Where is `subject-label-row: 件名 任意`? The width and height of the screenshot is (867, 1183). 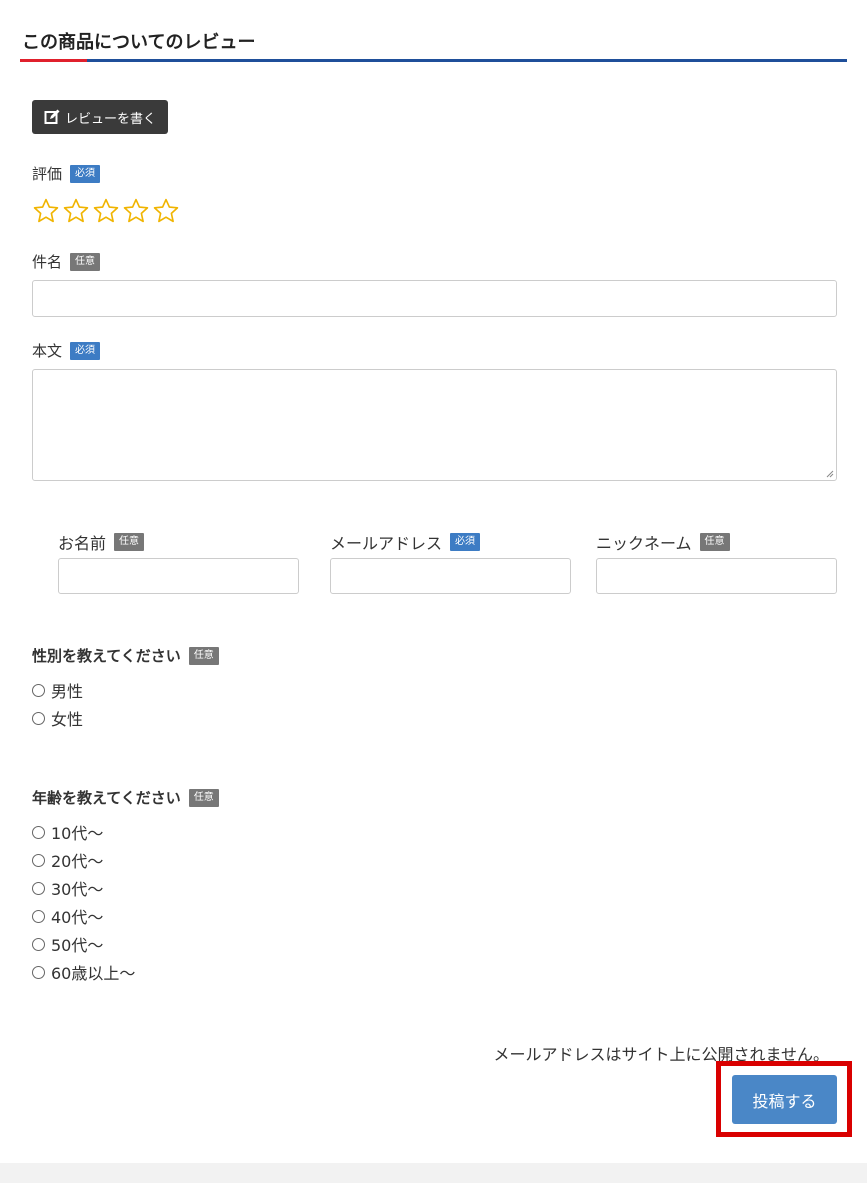 subject-label-row: 件名 任意 is located at coordinates (66, 261).